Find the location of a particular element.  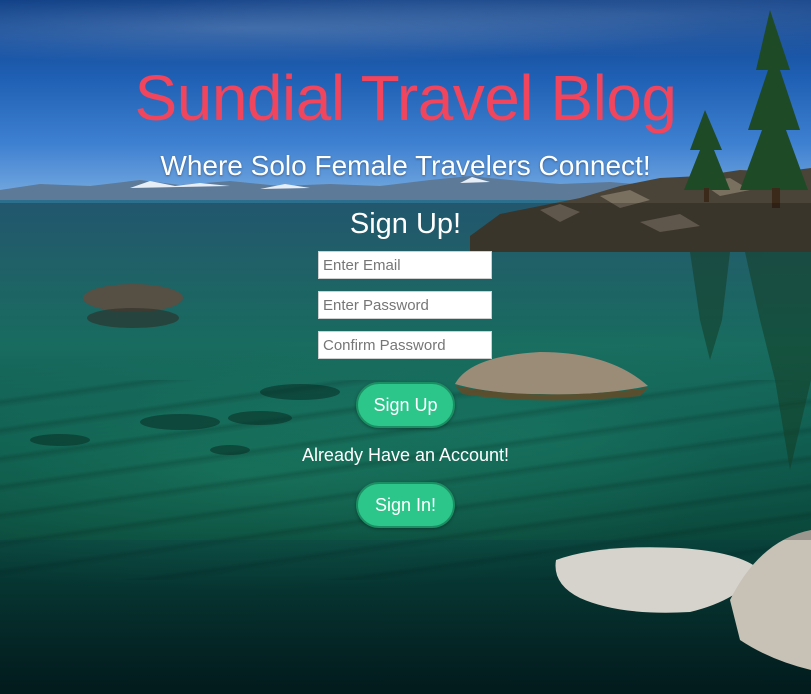

site-tagline: Where Solo Female Travelers Connect! is located at coordinates (405, 165).